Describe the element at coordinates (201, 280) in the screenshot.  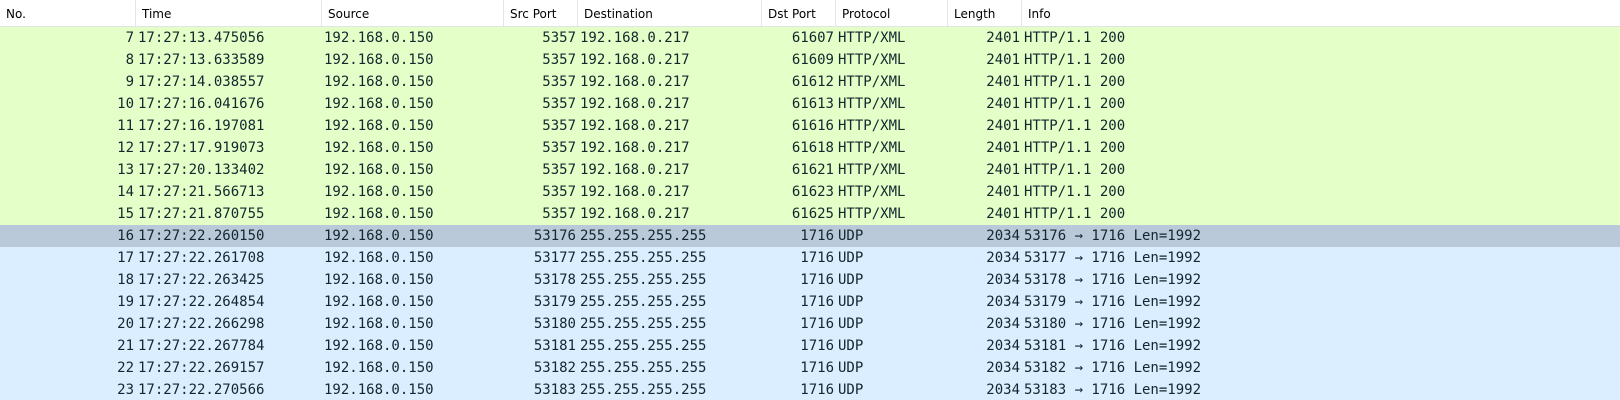
I see `packet-time-cell: 17:27:22.263425` at that location.